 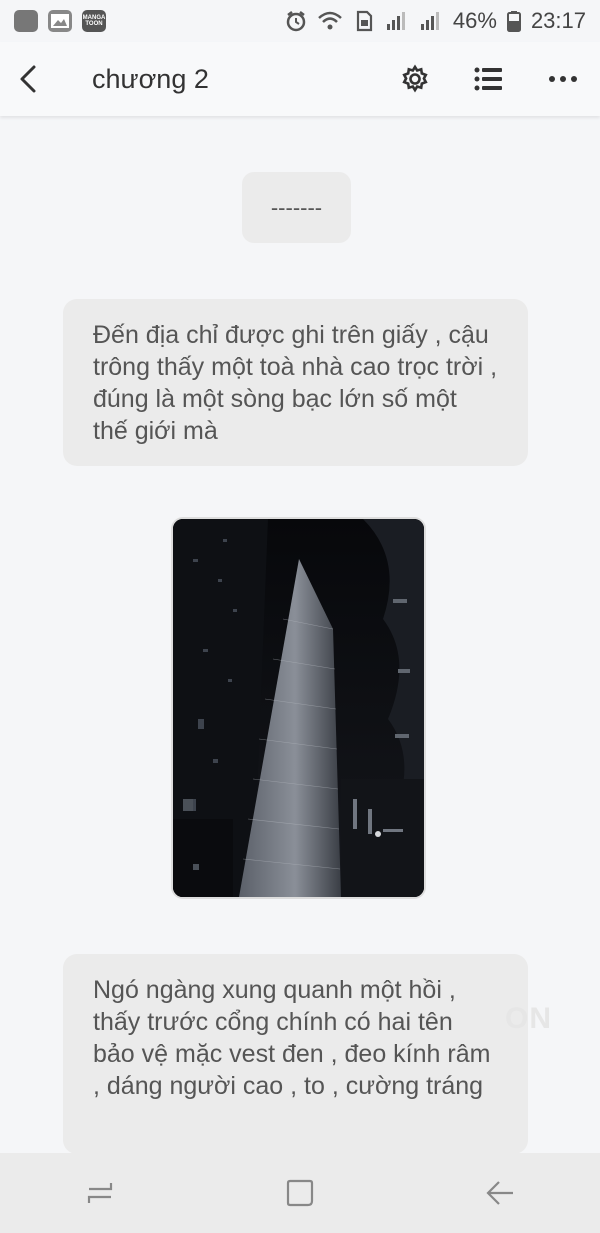 I want to click on battery-percent: 46%, so click(x=474, y=20).